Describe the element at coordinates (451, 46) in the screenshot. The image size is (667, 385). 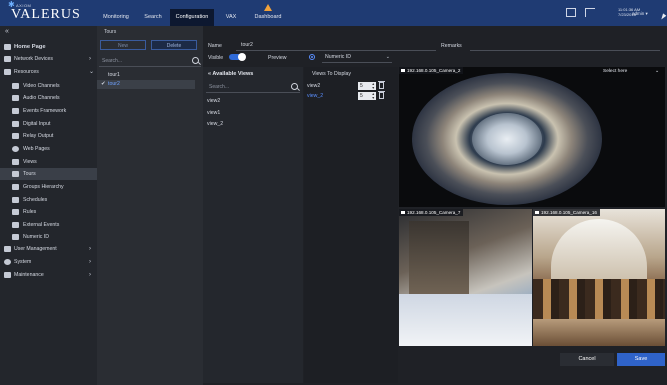
I see `remarks-label: Remarks` at that location.